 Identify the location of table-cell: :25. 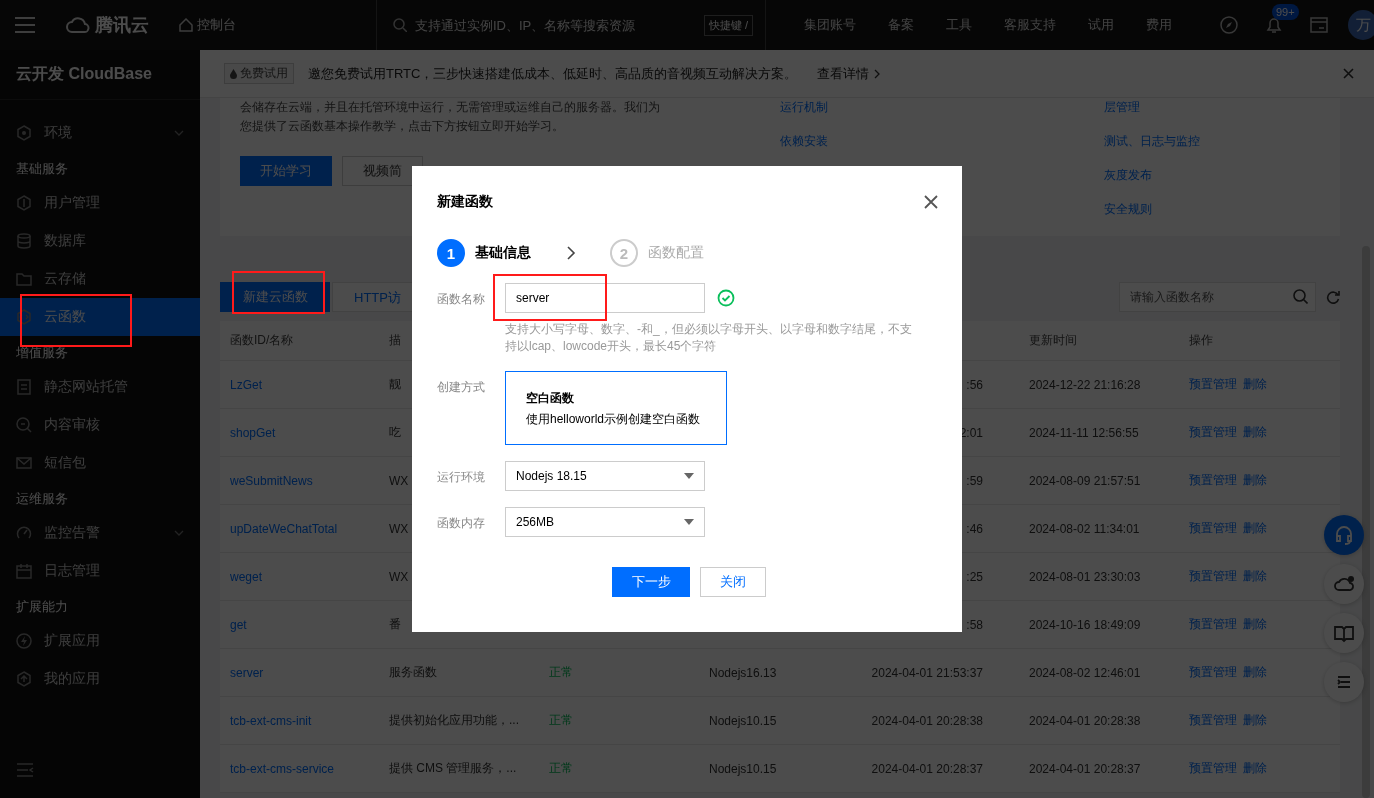
(974, 576).